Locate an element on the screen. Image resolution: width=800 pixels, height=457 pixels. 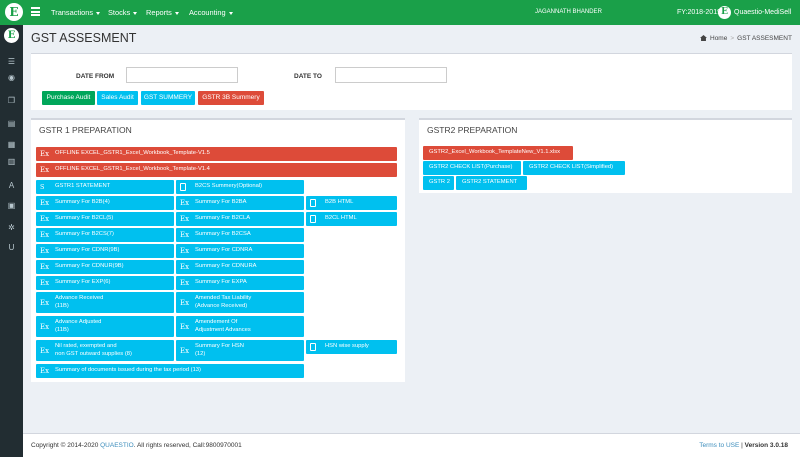
gstr2-checklist-purchase-button: GSTR2 CHECK LIST(Purchase) is located at coordinates (472, 168).